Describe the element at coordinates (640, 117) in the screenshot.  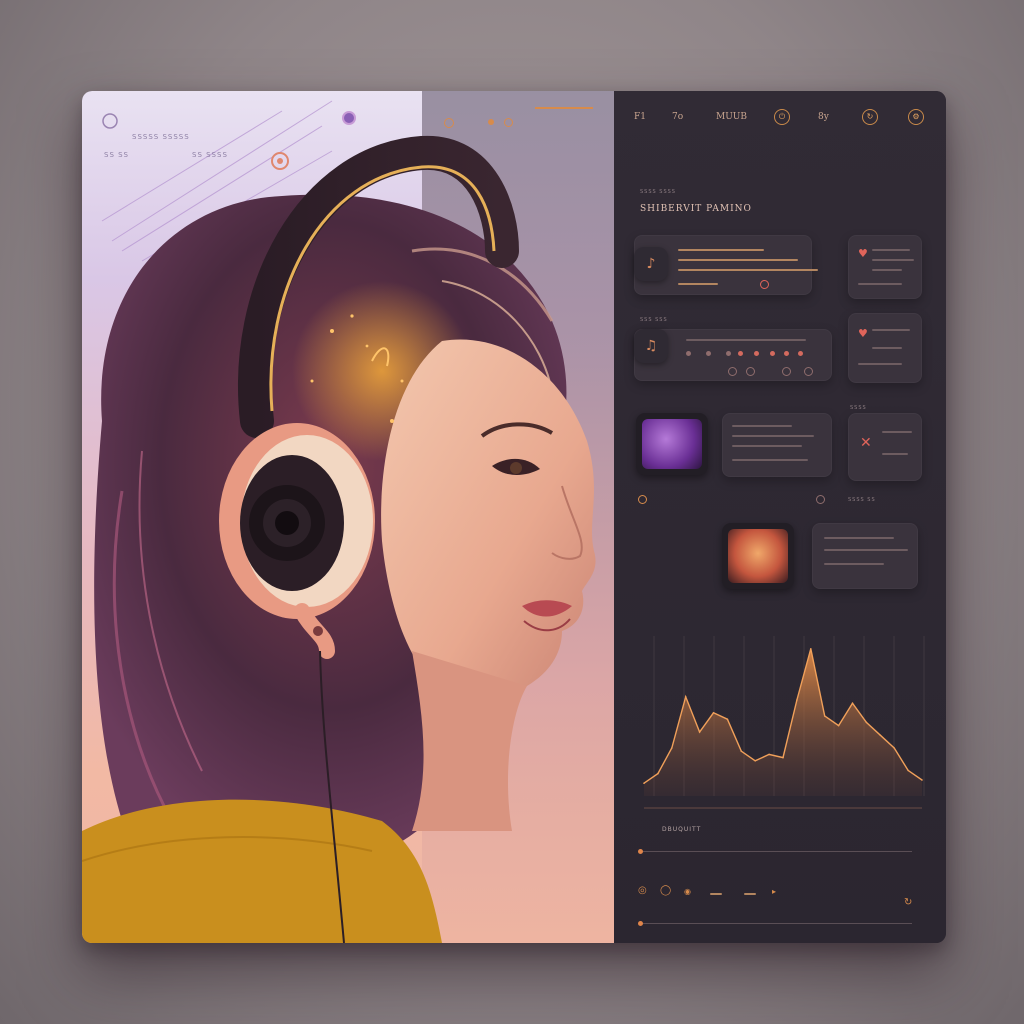
I see `toolbar-item: F1` at that location.